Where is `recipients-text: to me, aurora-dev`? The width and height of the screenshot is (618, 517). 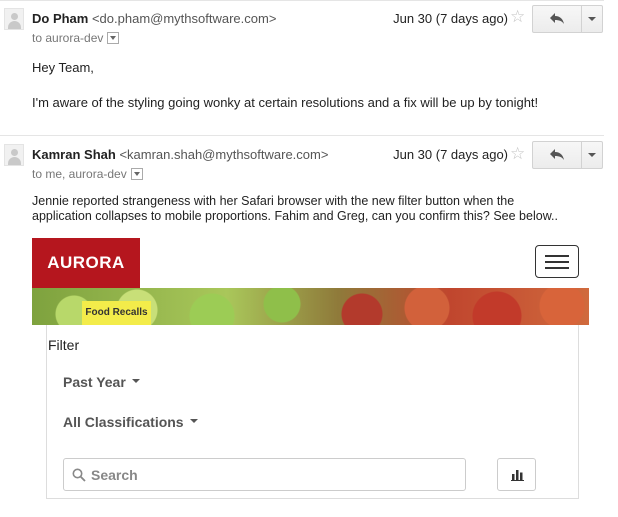
recipients-text: to me, aurora-dev is located at coordinates (79, 174).